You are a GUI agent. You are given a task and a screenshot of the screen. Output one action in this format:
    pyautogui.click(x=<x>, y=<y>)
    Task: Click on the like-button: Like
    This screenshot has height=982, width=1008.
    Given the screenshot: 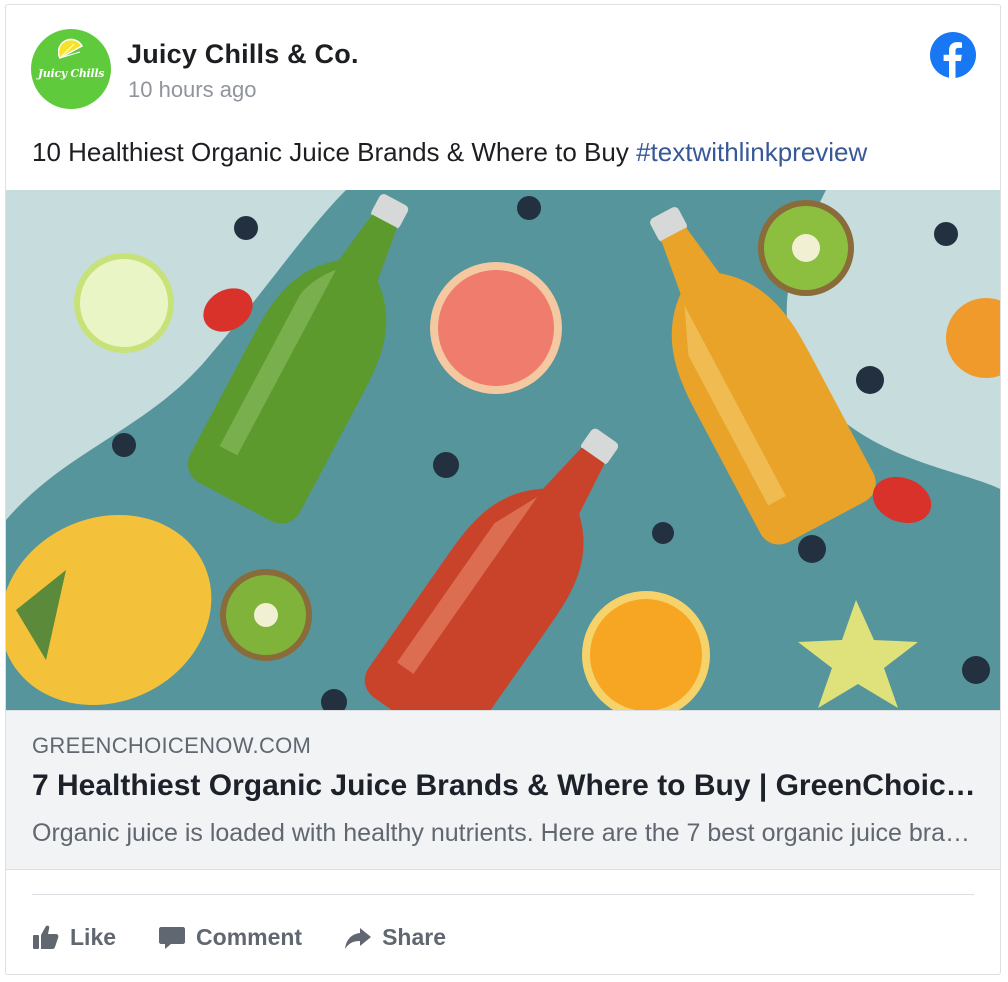 What is the action you would take?
    pyautogui.click(x=74, y=937)
    